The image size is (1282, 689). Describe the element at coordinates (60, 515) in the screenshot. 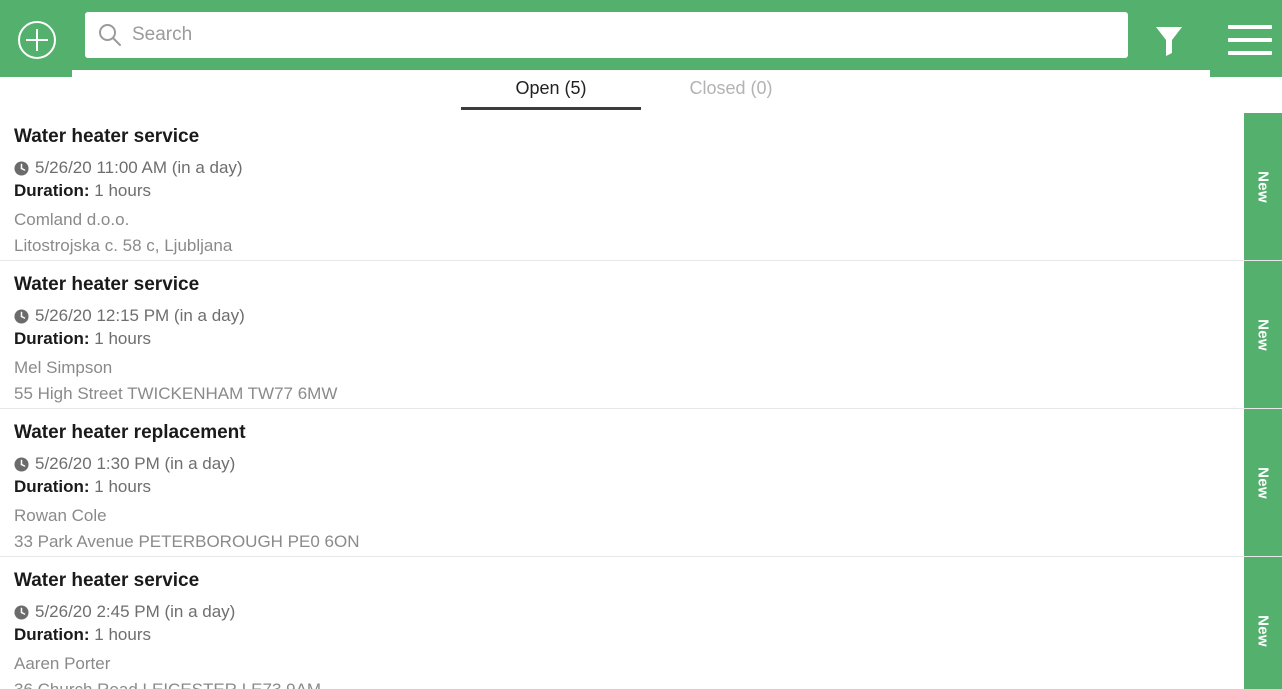

I see `job-customer: Rowan Cole` at that location.